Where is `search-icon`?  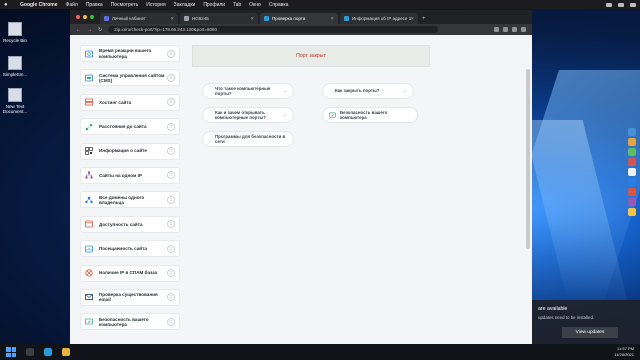
search-icon is located at coordinates (633, 4).